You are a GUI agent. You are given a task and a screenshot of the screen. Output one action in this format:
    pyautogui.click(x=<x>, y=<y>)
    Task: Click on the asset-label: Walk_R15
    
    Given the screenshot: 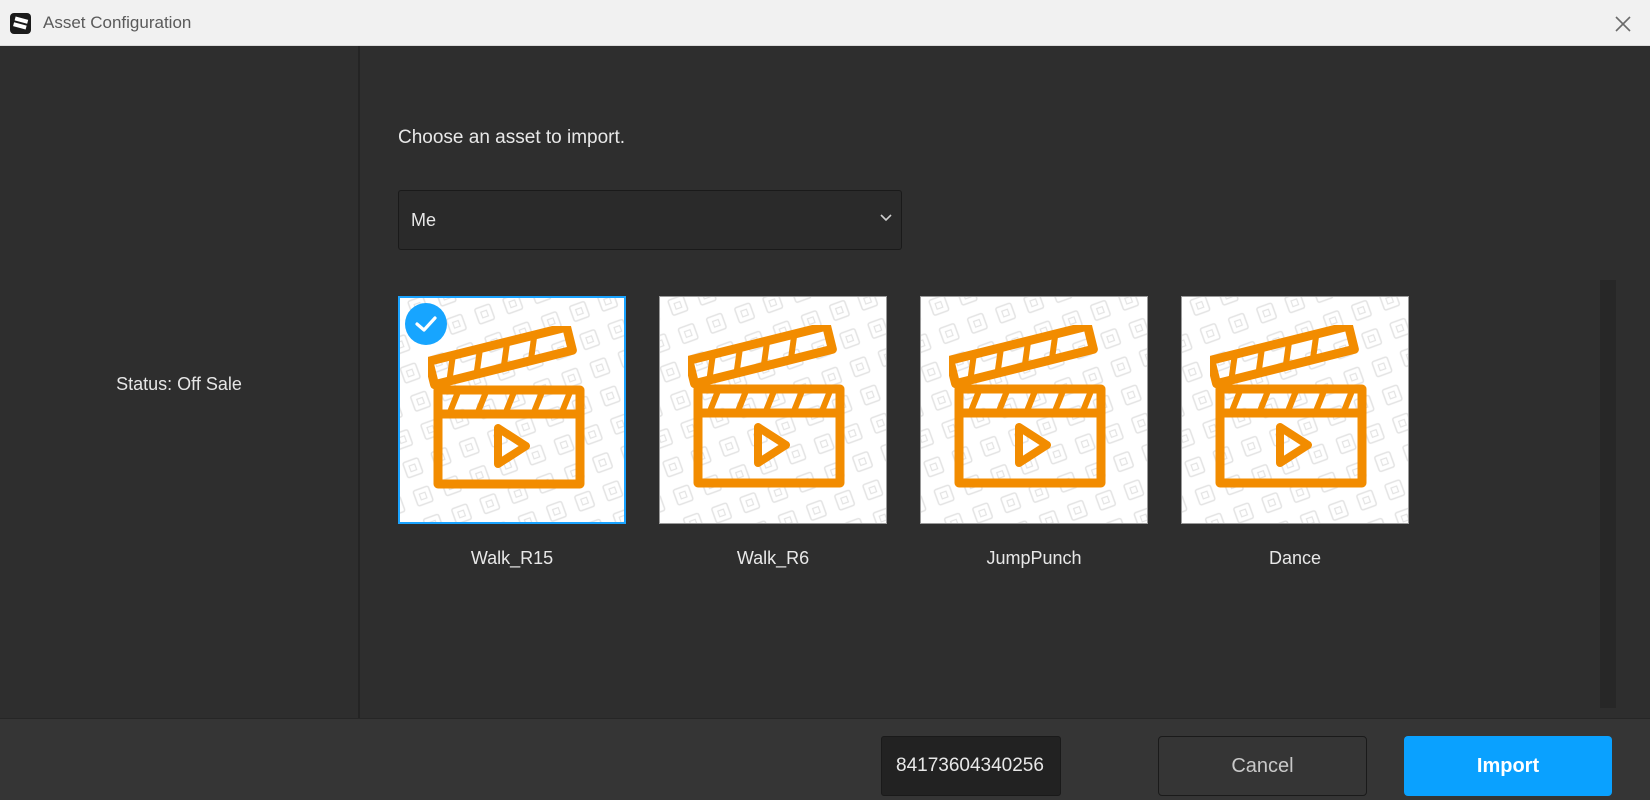 What is the action you would take?
    pyautogui.click(x=512, y=558)
    